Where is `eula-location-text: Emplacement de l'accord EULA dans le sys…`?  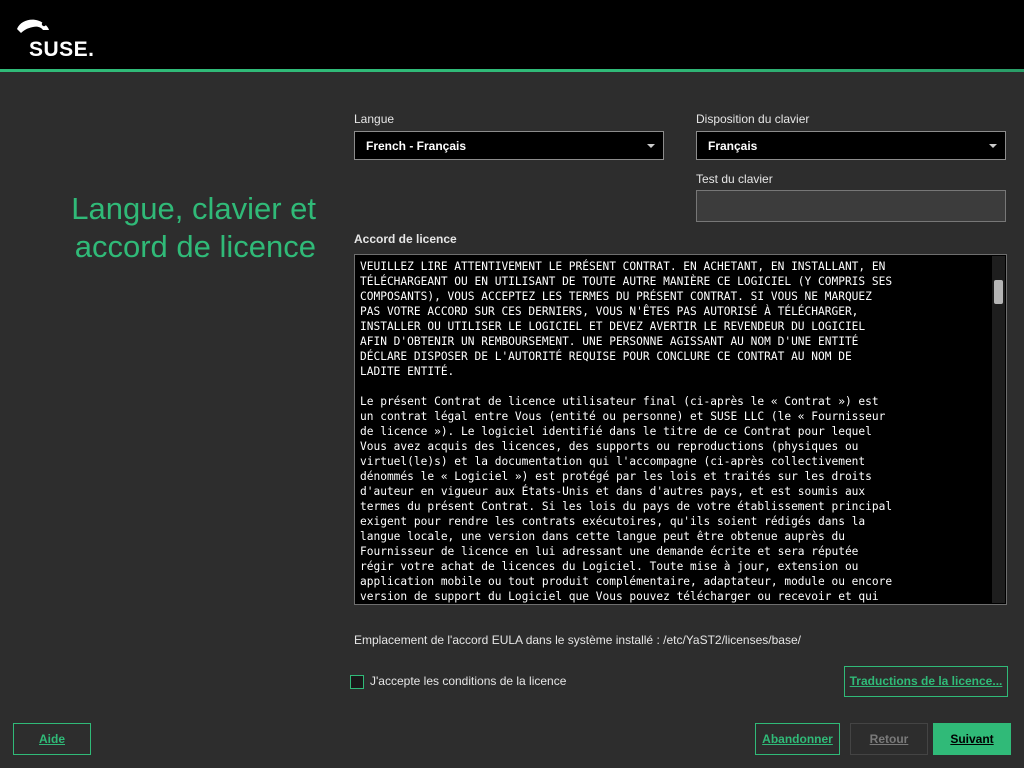
eula-location-text: Emplacement de l'accord EULA dans le sys… is located at coordinates (577, 640).